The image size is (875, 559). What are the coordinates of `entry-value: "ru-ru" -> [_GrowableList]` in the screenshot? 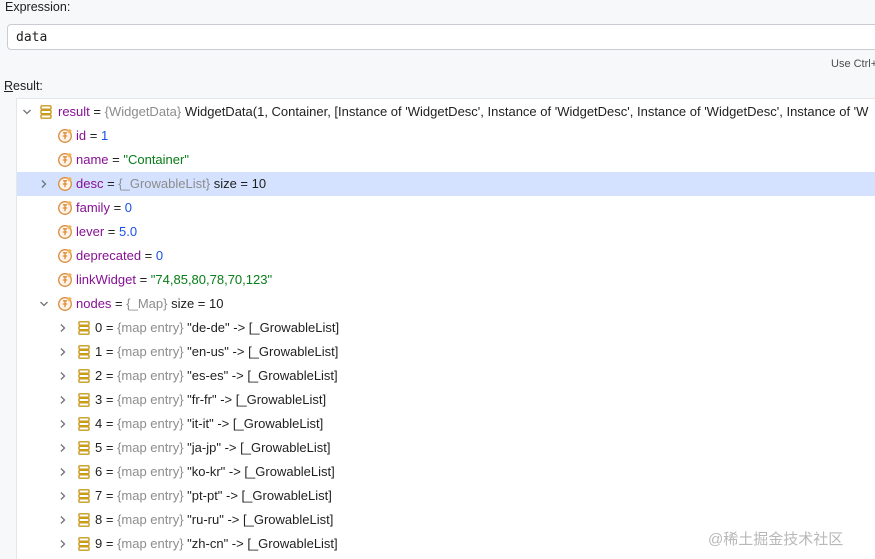 It's located at (258, 519).